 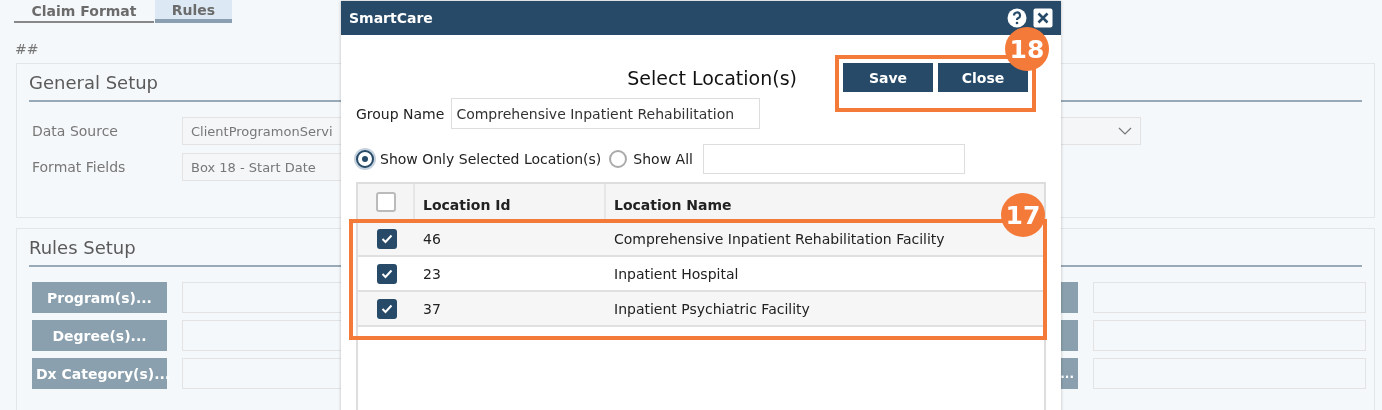 I want to click on group-name-input: Comprehensive Inpatient Rehabilitation, so click(x=606, y=113).